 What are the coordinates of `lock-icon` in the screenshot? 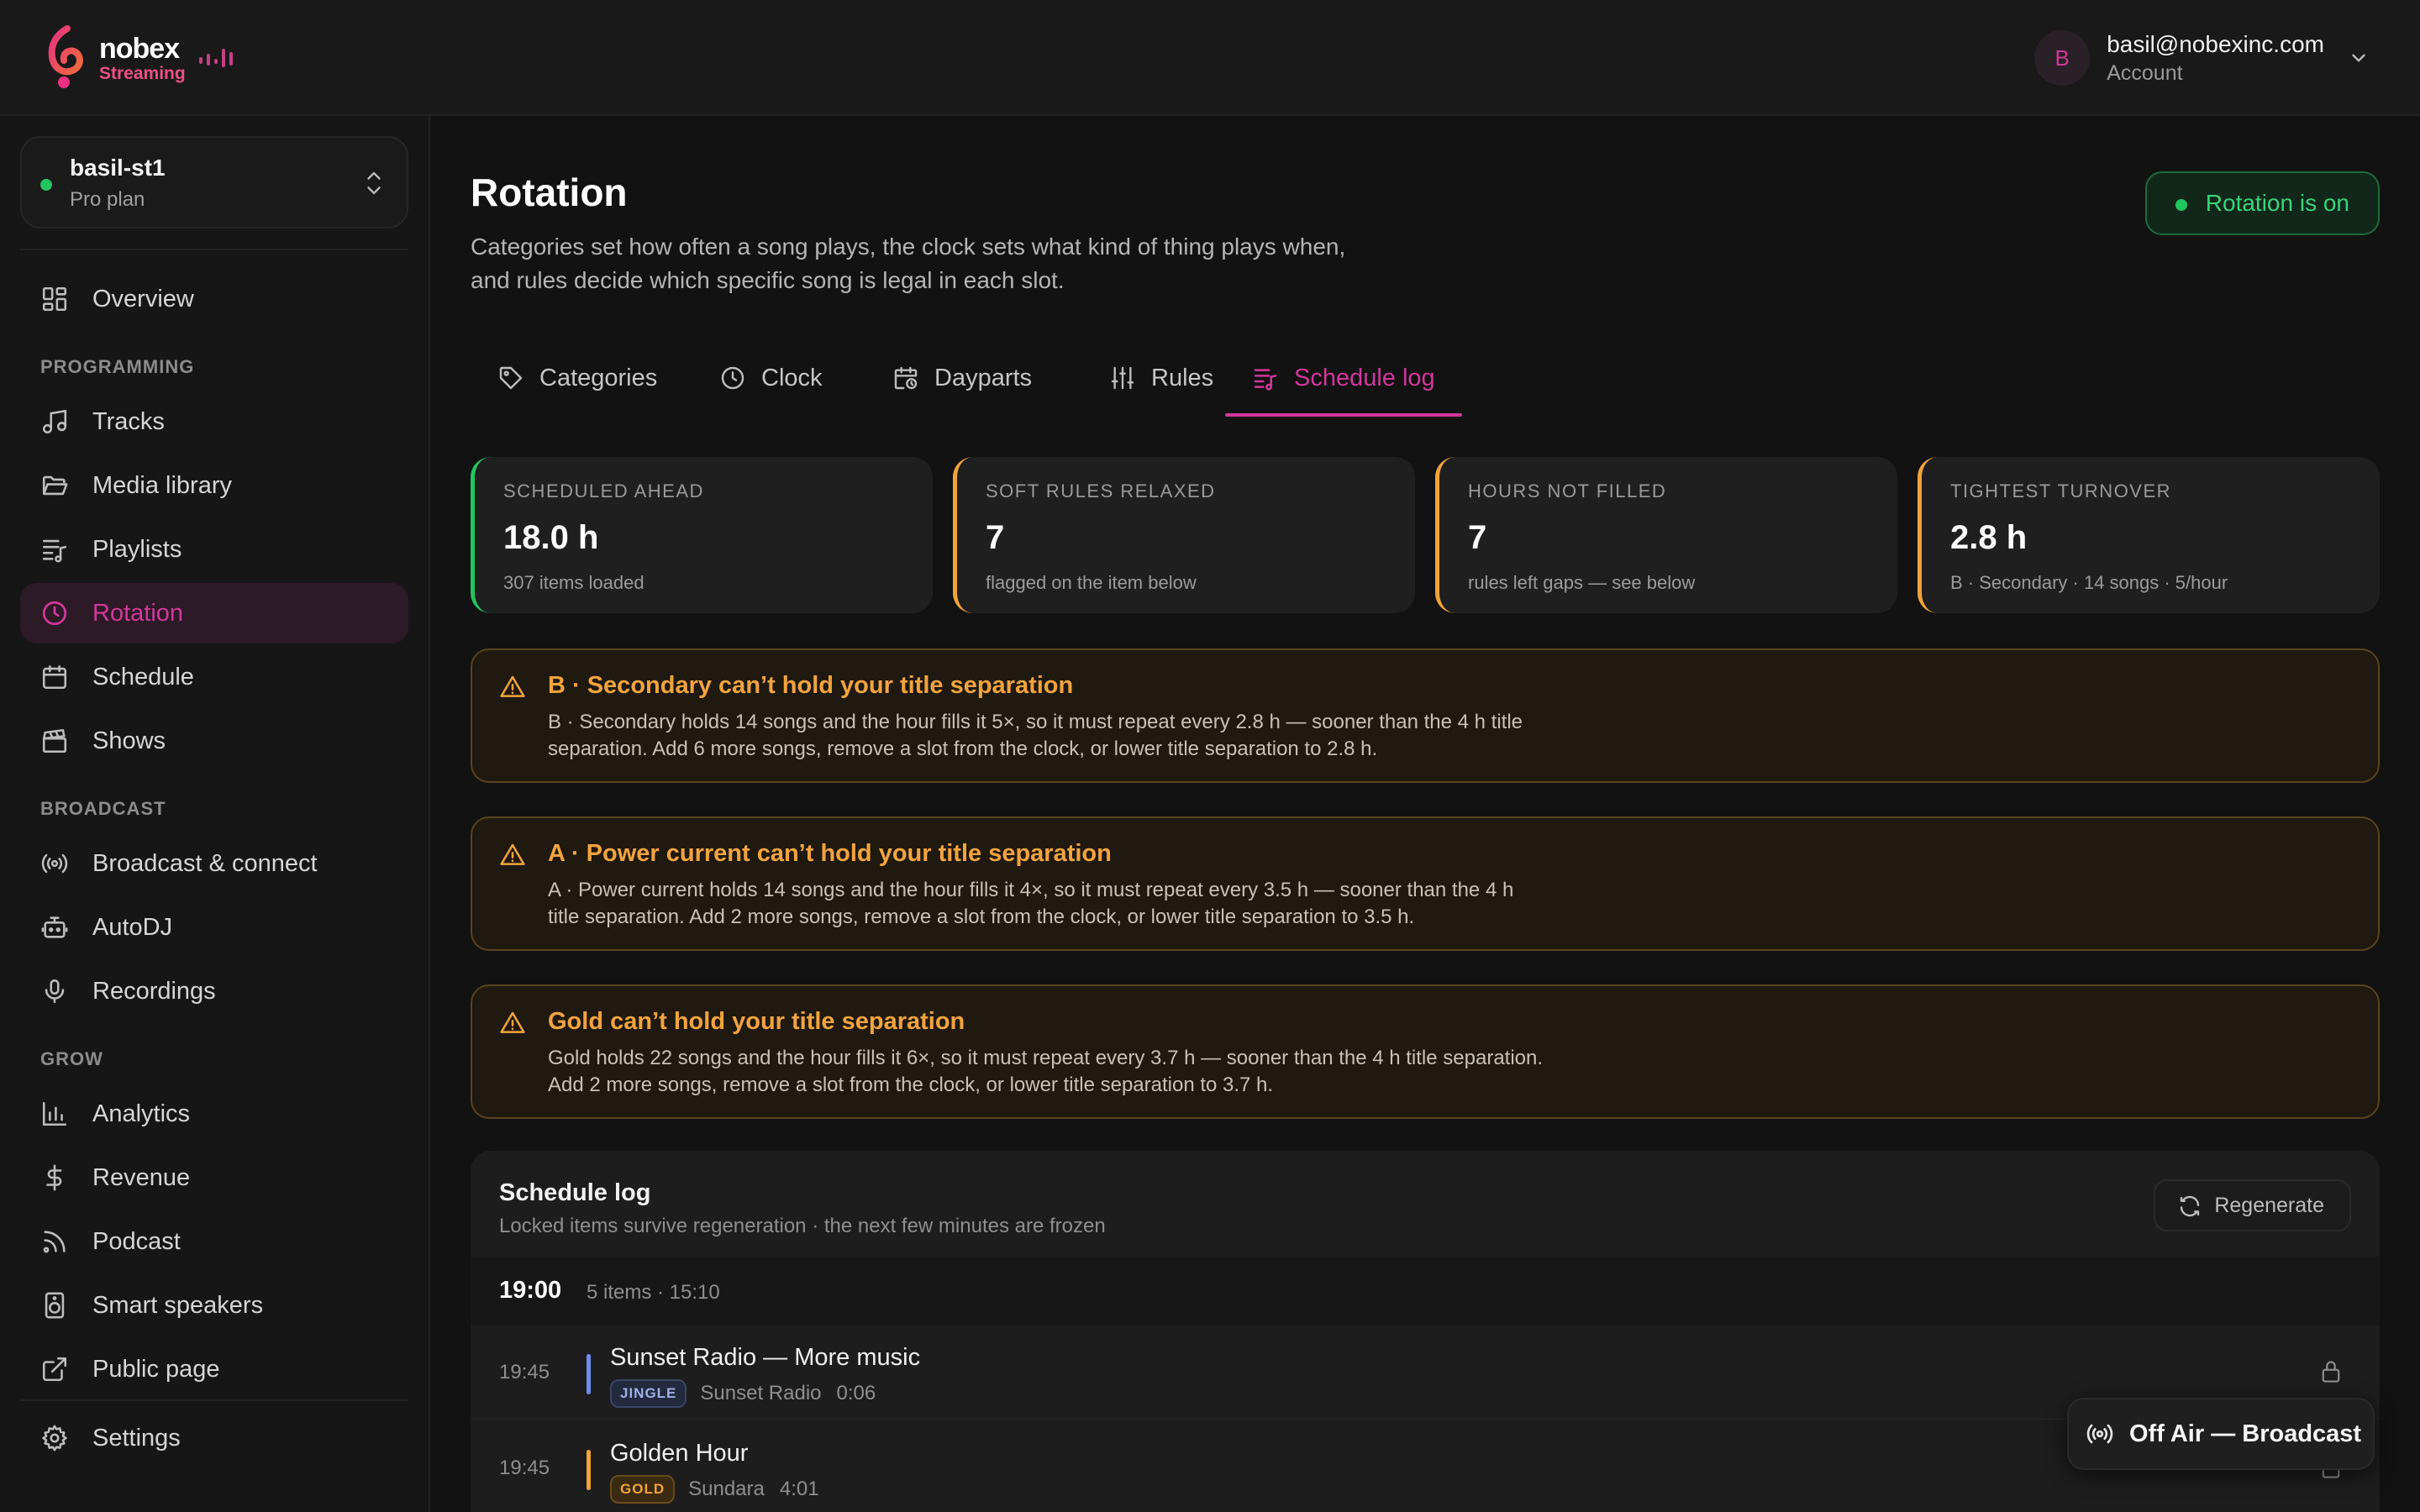 It's located at (2331, 1371).